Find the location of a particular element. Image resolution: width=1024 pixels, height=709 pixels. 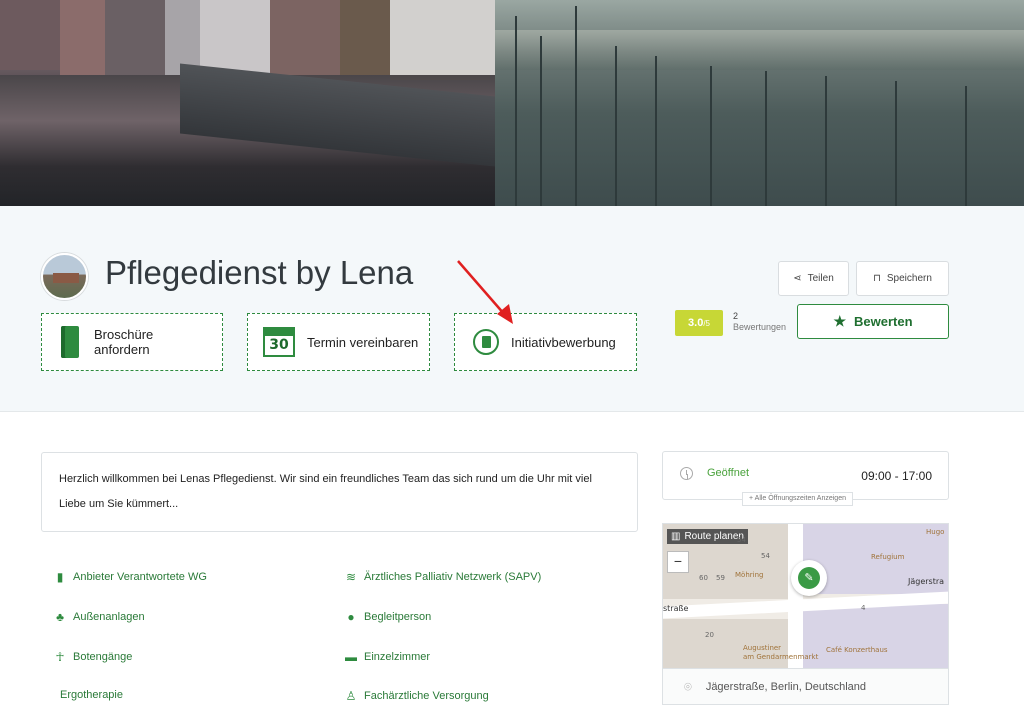

document-circle-icon is located at coordinates (486, 342).